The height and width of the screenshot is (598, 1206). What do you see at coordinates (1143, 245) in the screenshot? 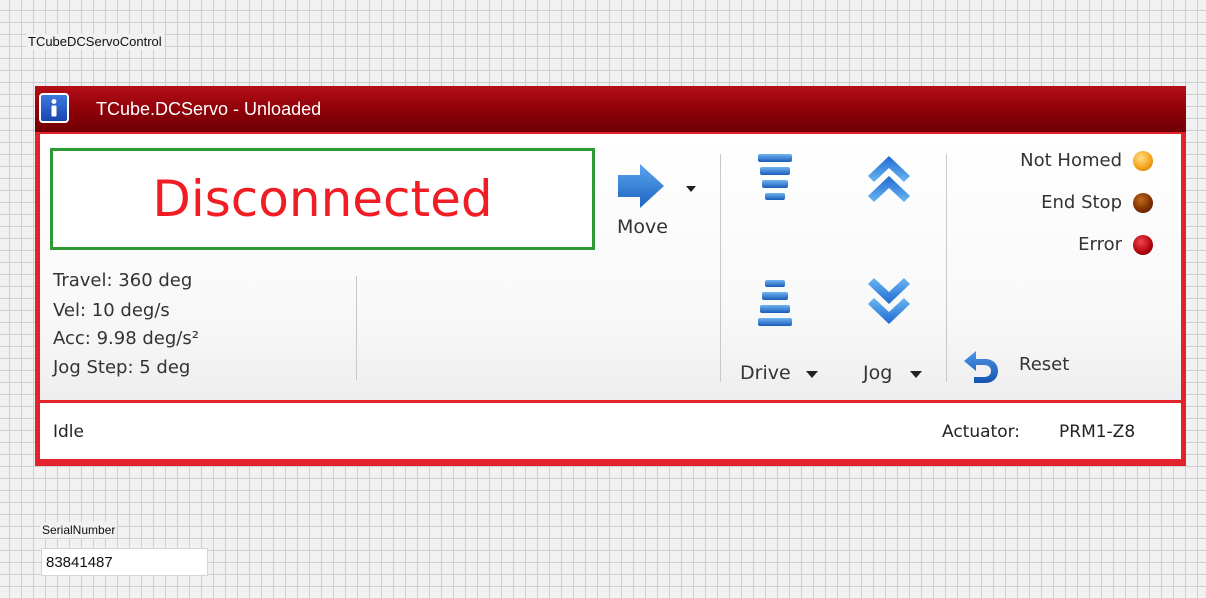
I see `error-led` at bounding box center [1143, 245].